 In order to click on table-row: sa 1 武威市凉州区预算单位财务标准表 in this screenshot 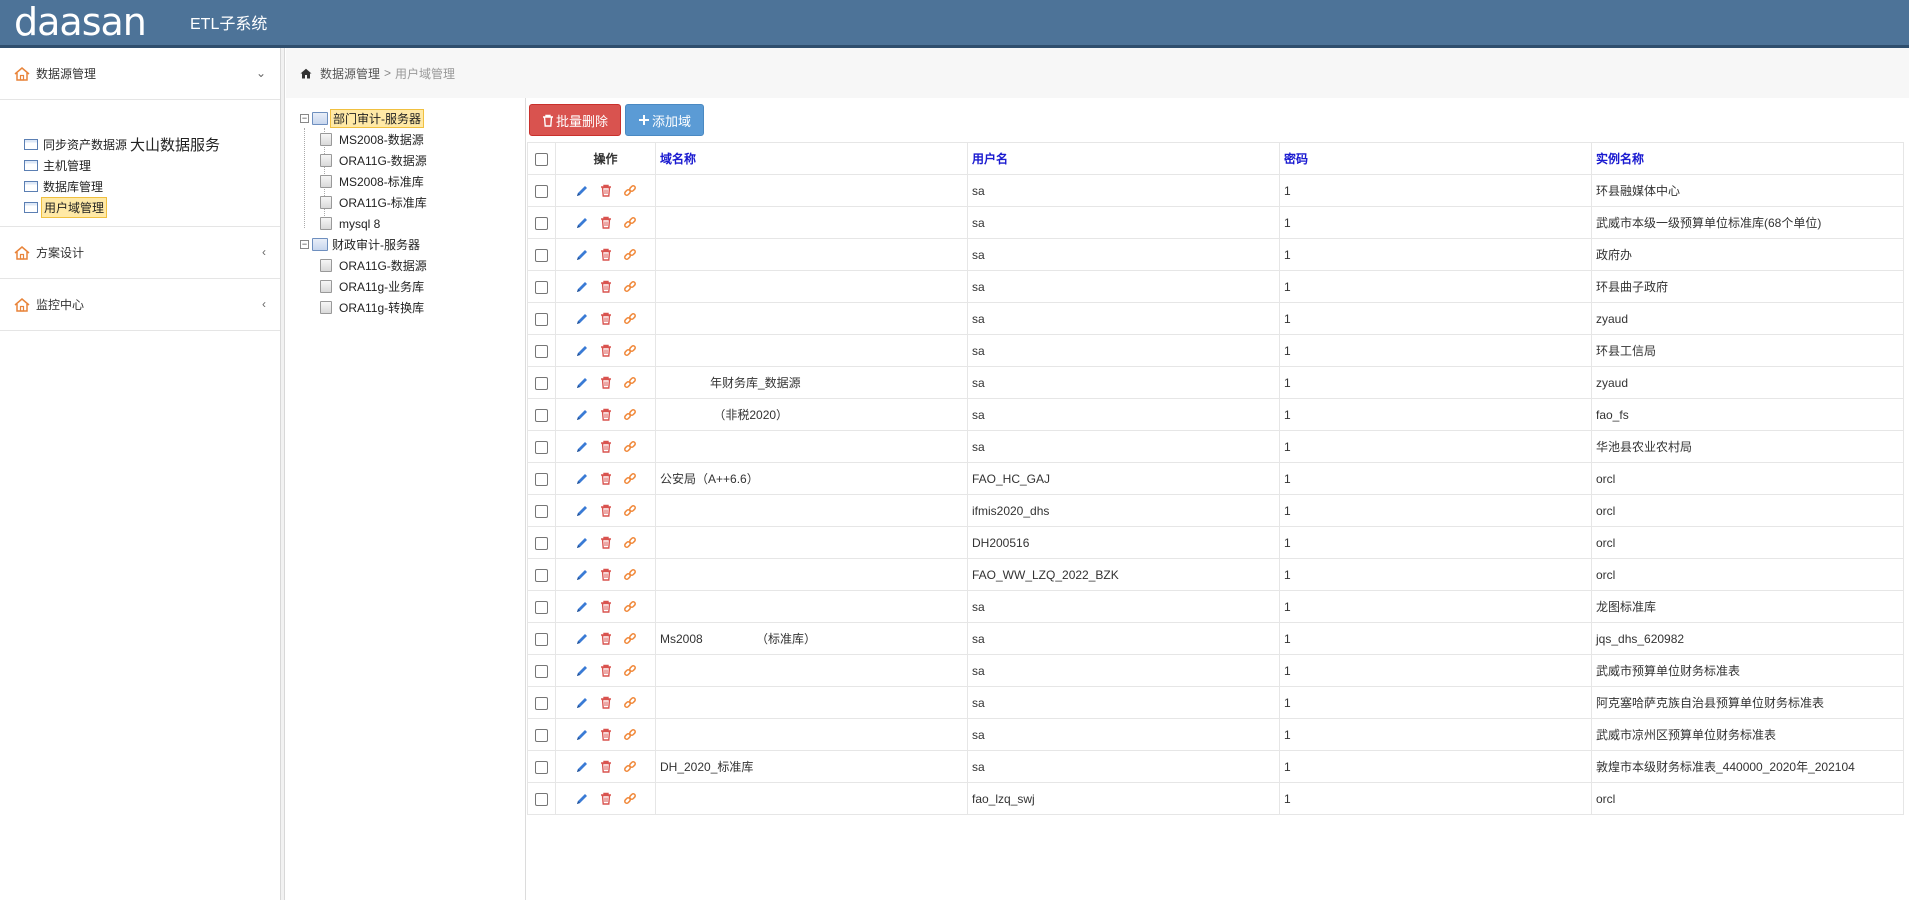, I will do `click(1215, 734)`.